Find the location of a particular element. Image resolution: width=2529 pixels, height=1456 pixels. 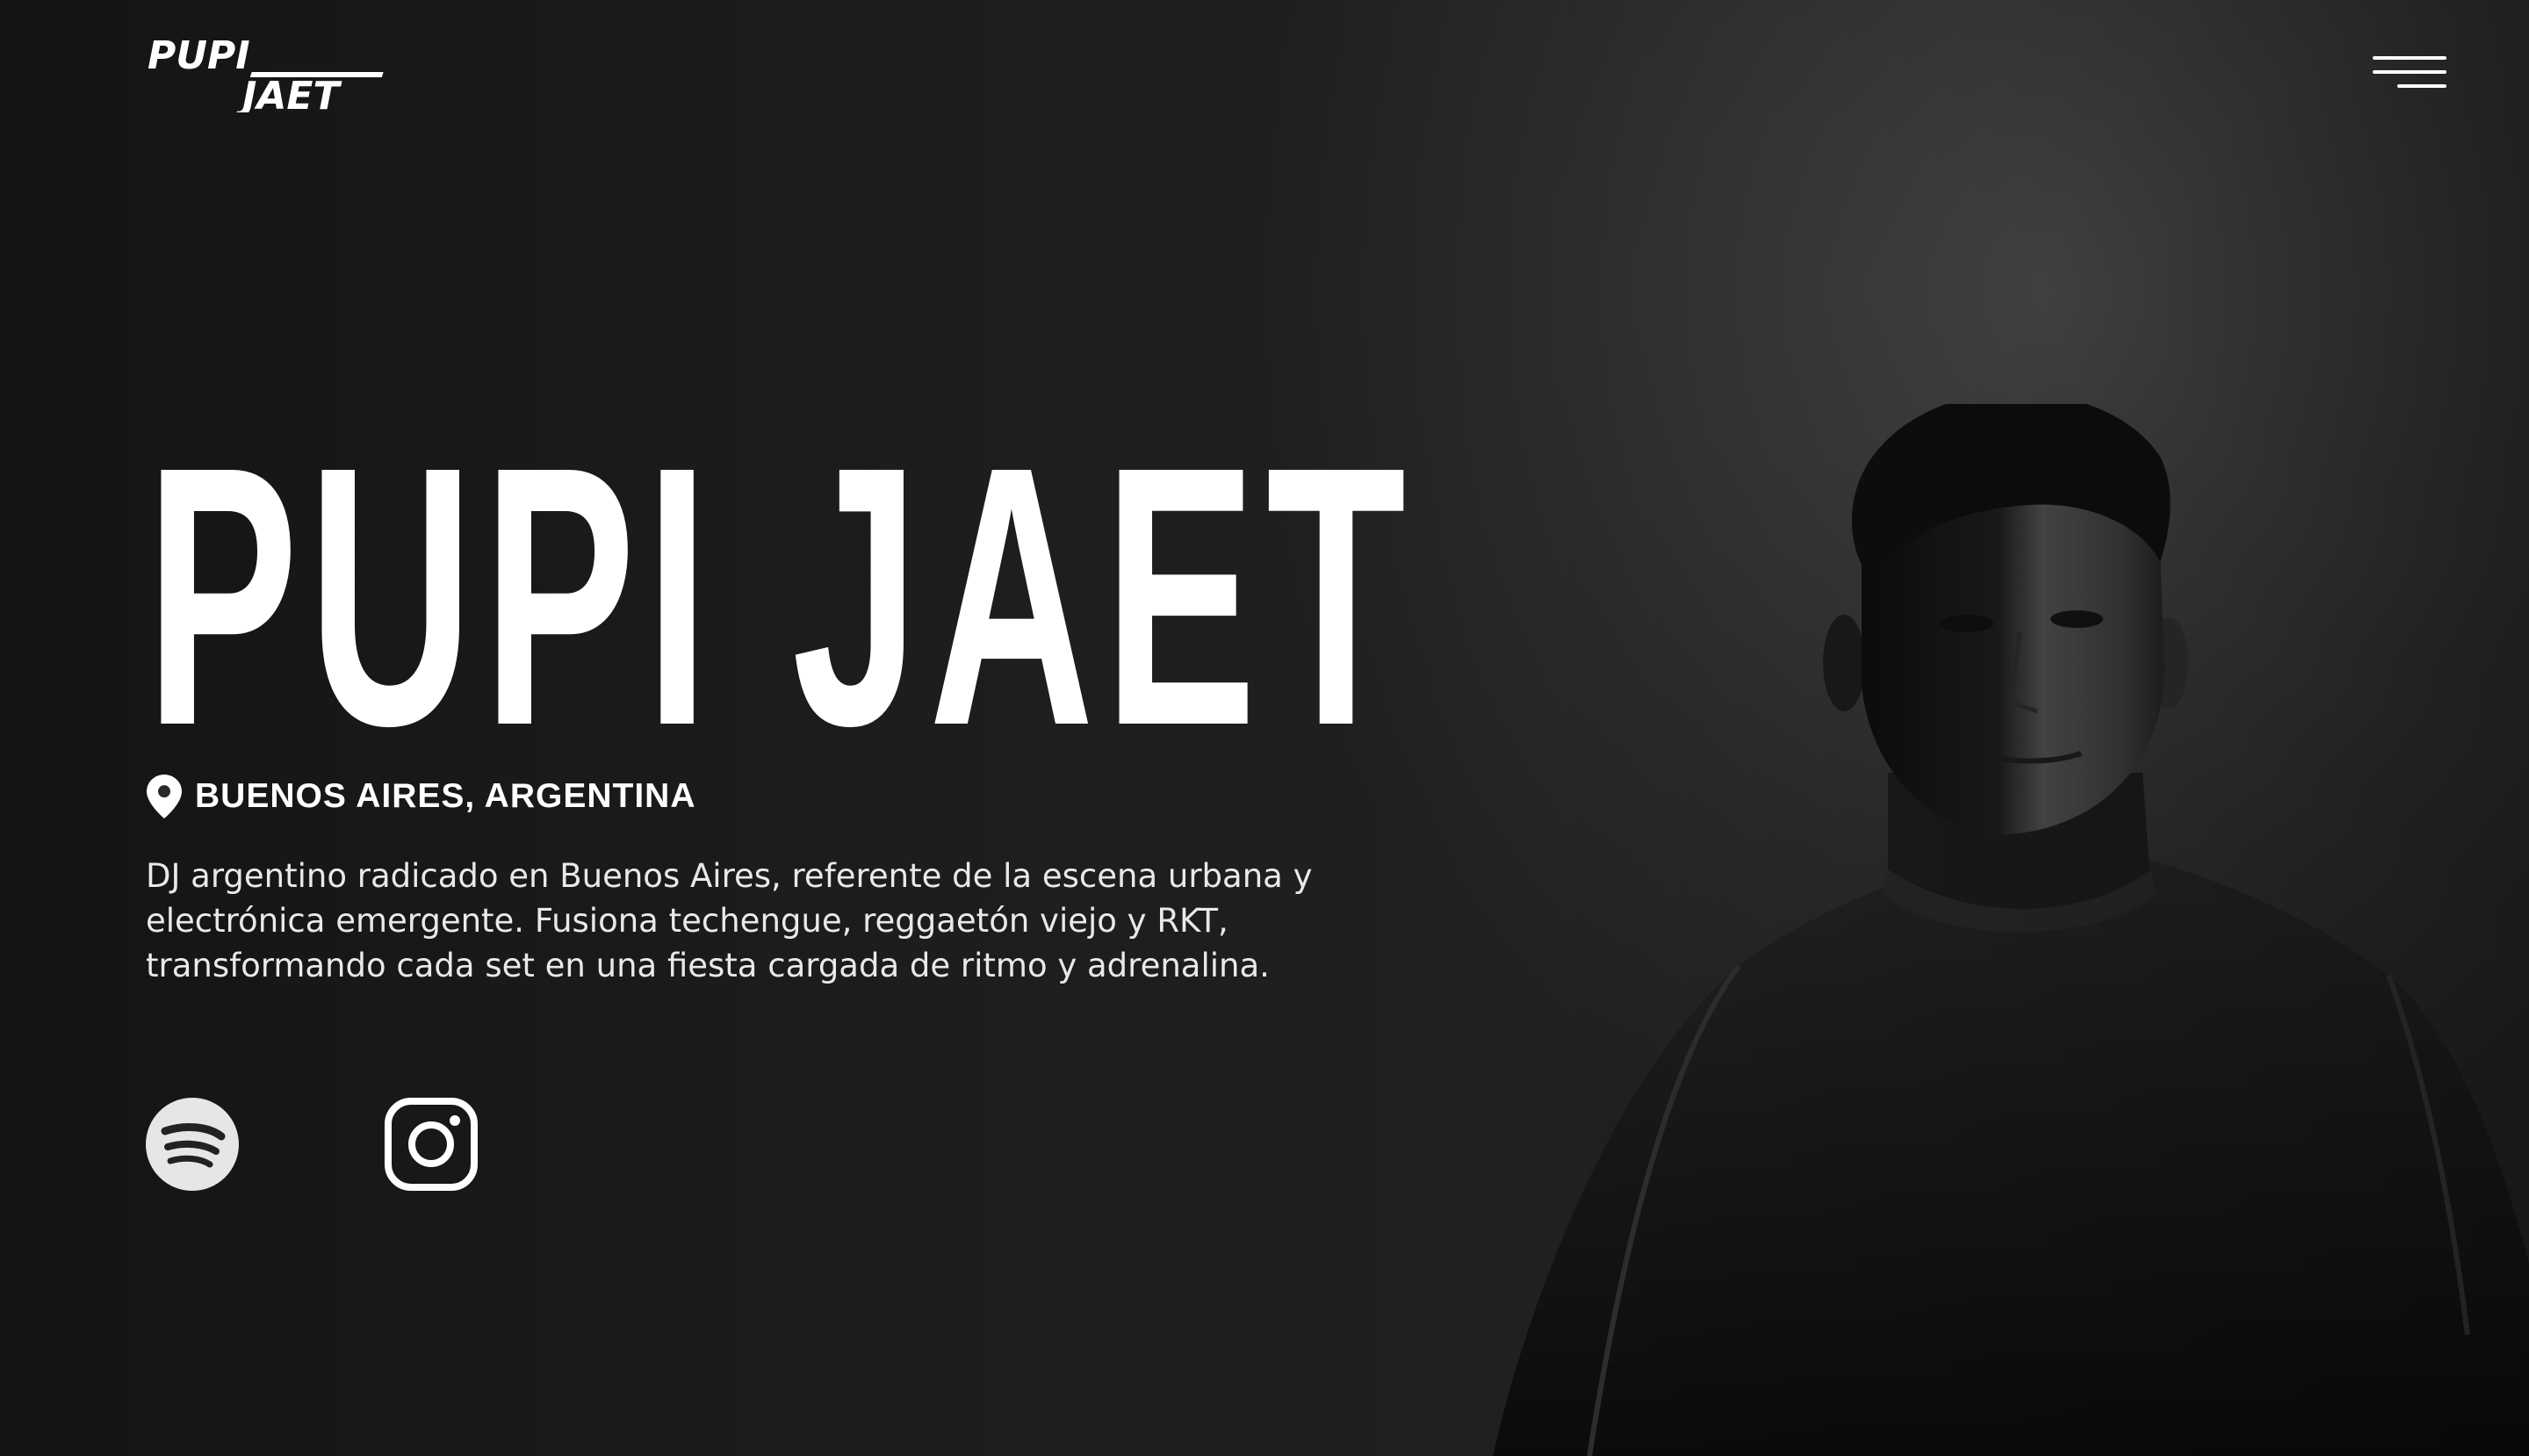

svg-text: JAET is located at coordinates (289, 93).